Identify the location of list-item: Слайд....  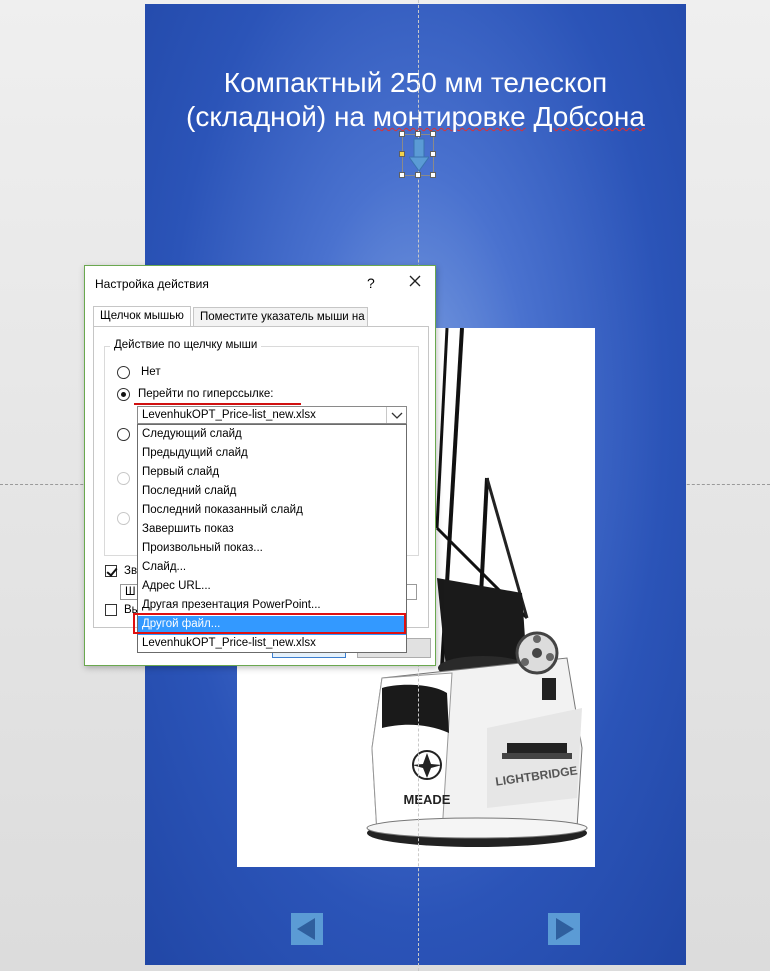
(272, 568).